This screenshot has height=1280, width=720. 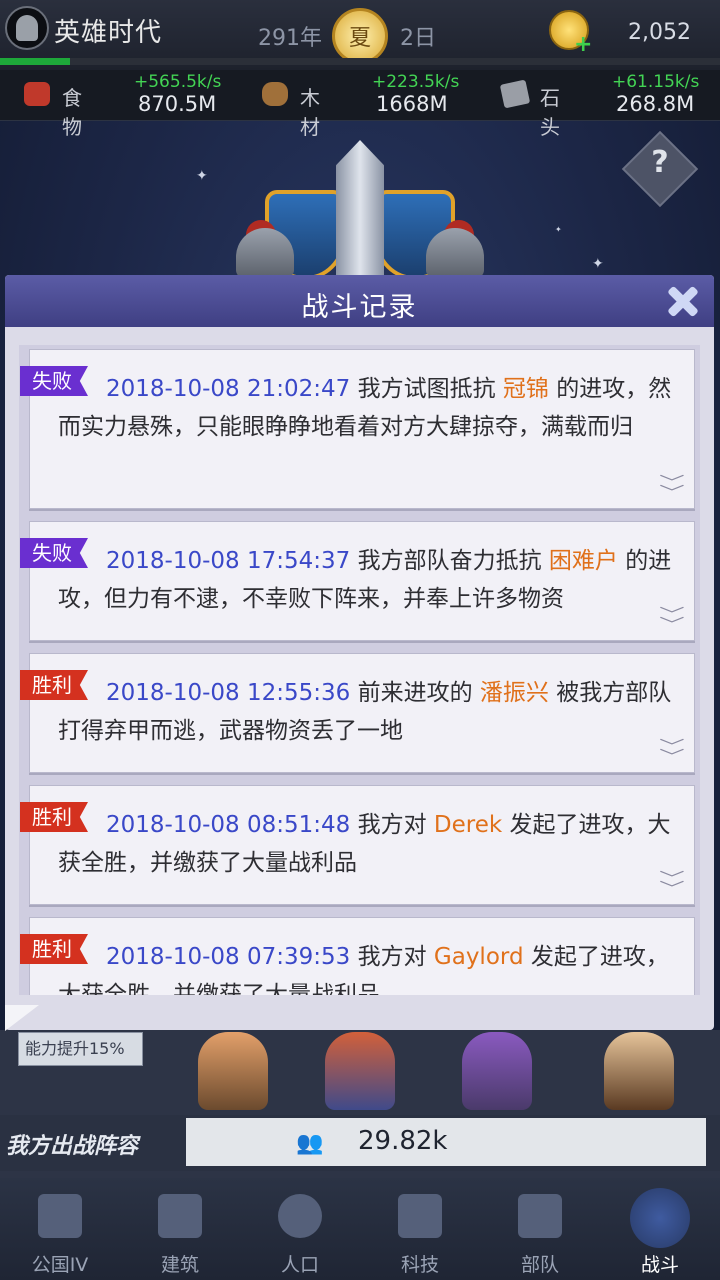 I want to click on resource-rate: +565.5k/s, so click(x=178, y=82).